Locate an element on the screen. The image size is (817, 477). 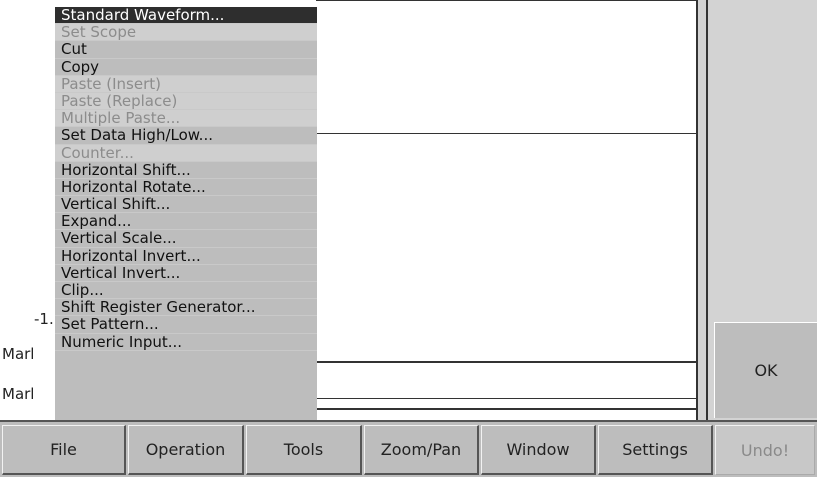
menu-button-tools-label: Tools is located at coordinates (303, 449).